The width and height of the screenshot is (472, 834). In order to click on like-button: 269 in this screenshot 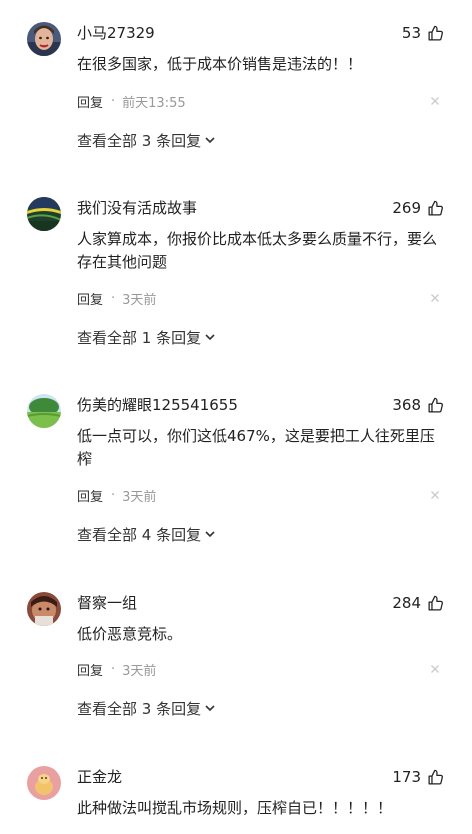, I will do `click(418, 208)`.